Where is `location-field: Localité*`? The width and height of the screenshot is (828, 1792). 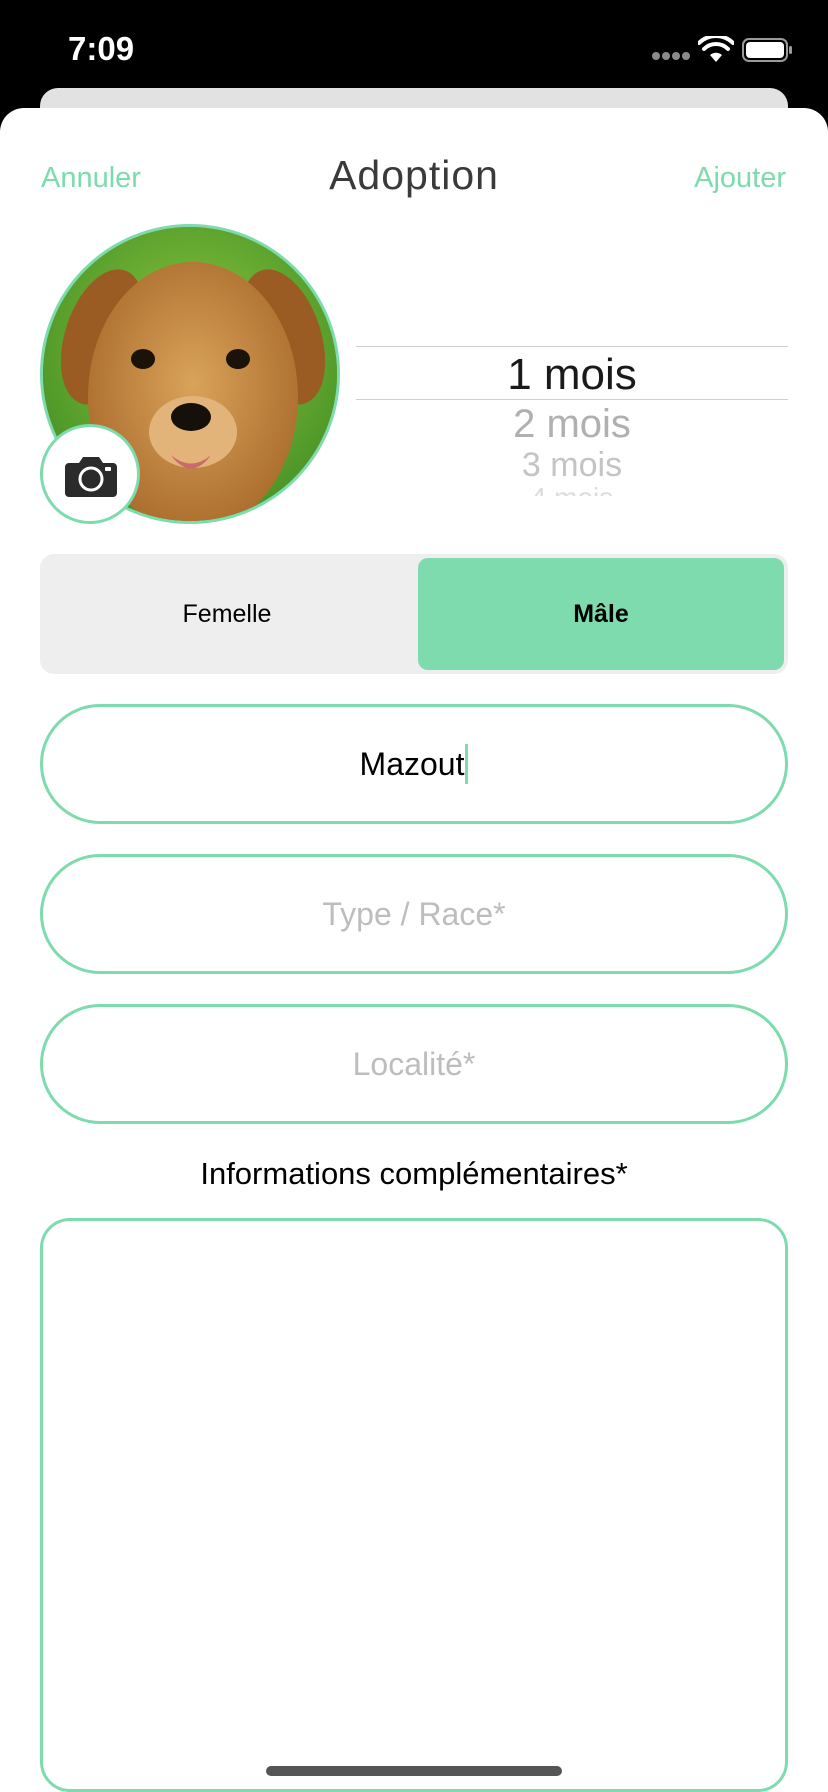
location-field: Localité* is located at coordinates (414, 1064).